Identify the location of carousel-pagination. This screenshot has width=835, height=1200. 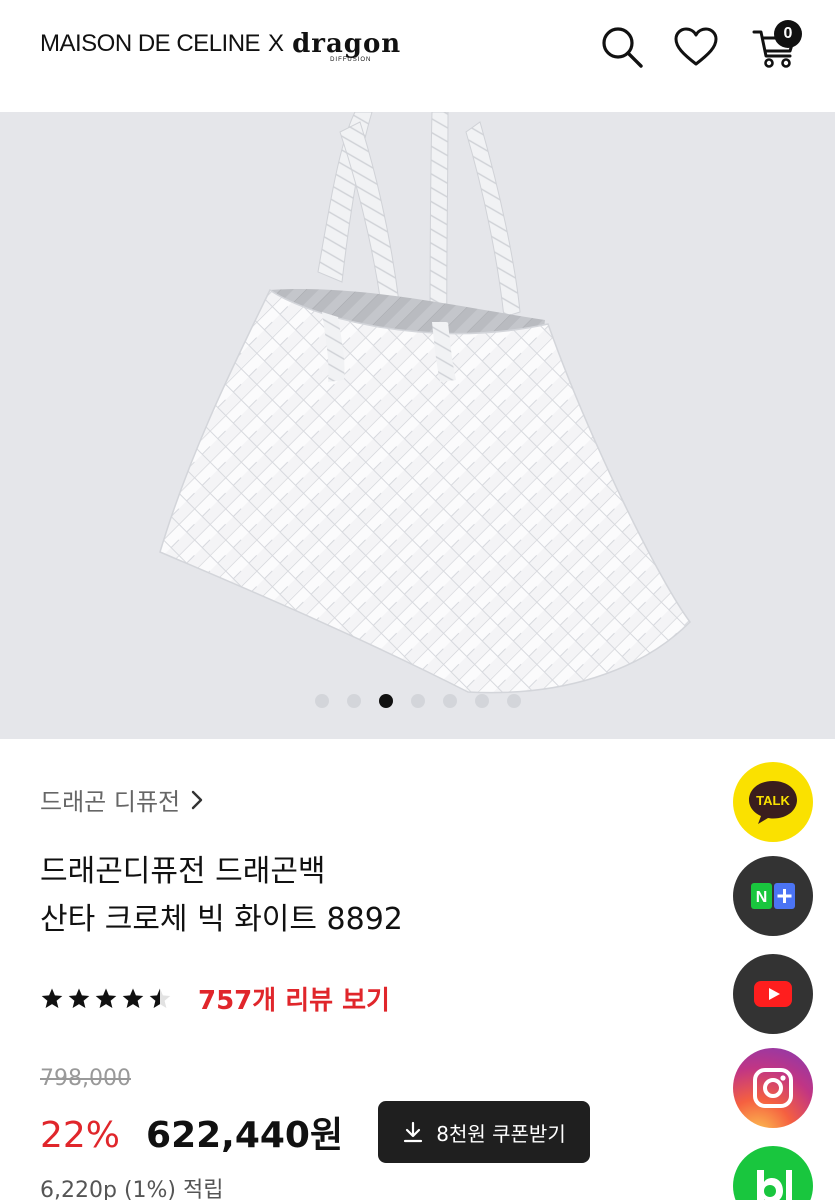
(417, 701).